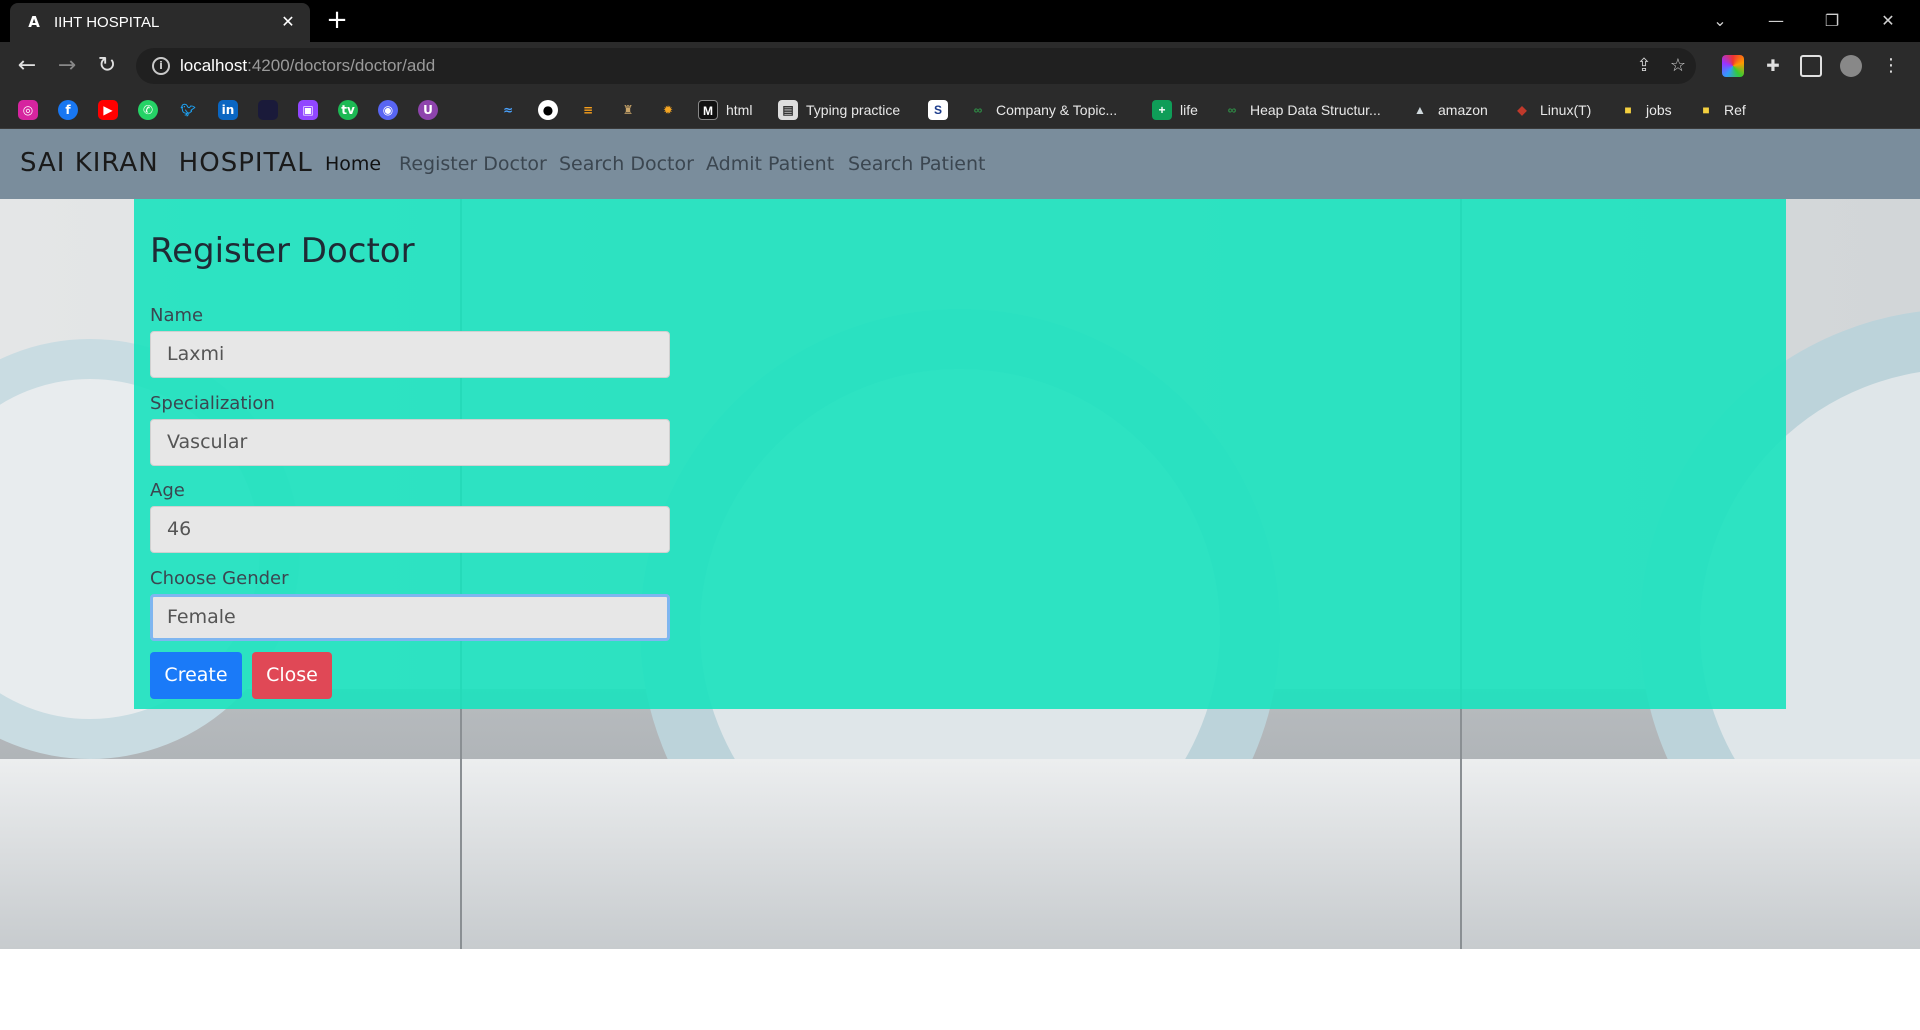  Describe the element at coordinates (1773, 66) in the screenshot. I see `extensions-puzzle-icon: ✚` at that location.